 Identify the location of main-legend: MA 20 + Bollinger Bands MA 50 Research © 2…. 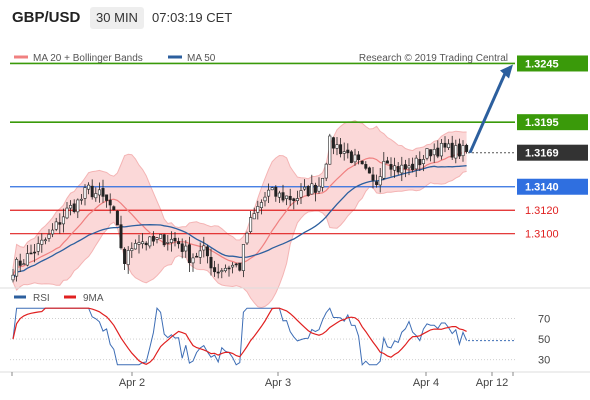
(261, 58).